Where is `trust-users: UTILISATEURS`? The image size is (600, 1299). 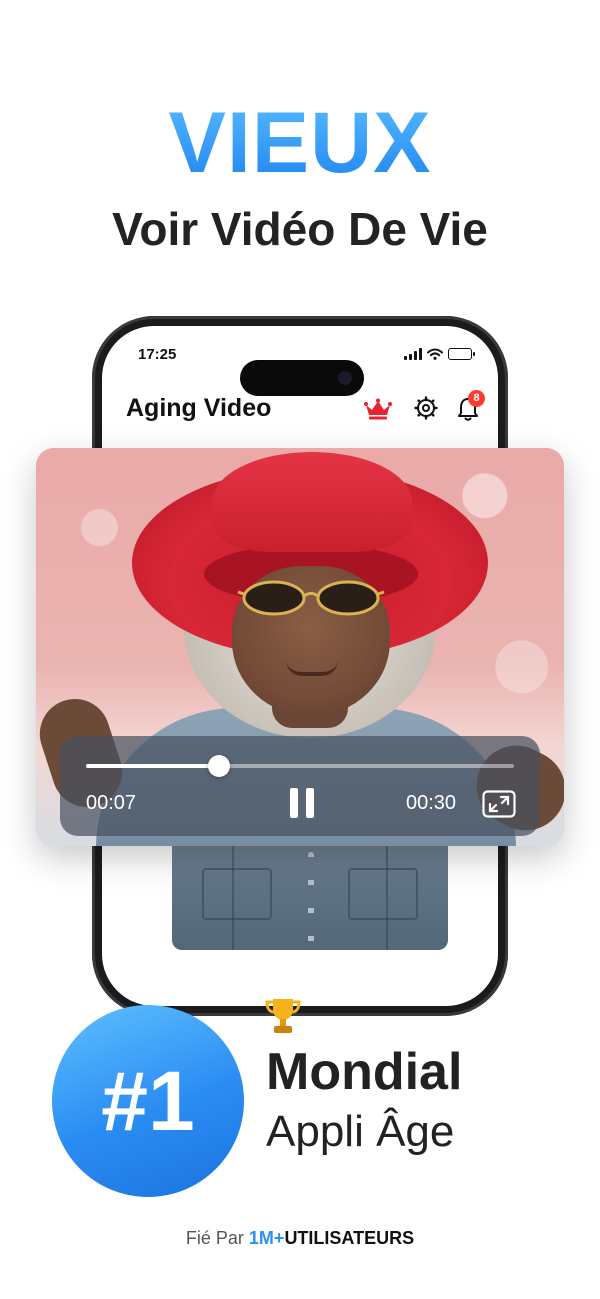
trust-users: UTILISATEURS is located at coordinates (349, 1238).